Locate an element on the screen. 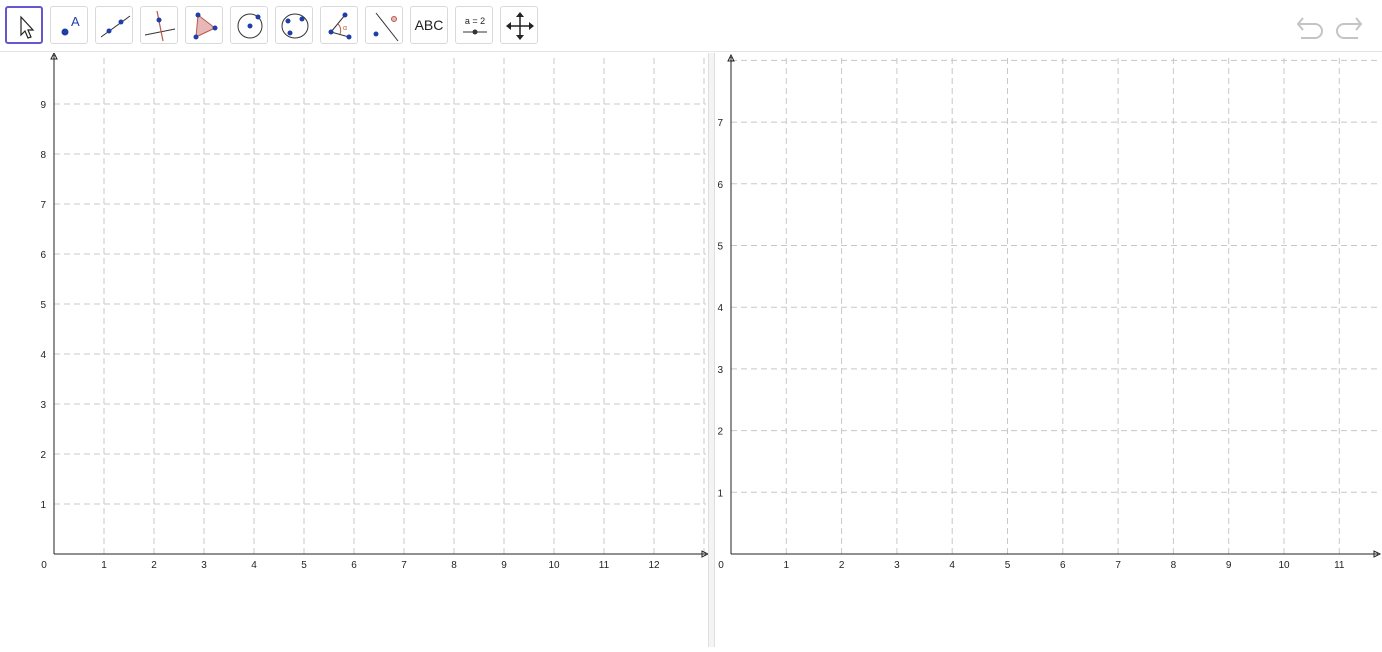  slider-tool-label: a = 2 is located at coordinates (475, 21).